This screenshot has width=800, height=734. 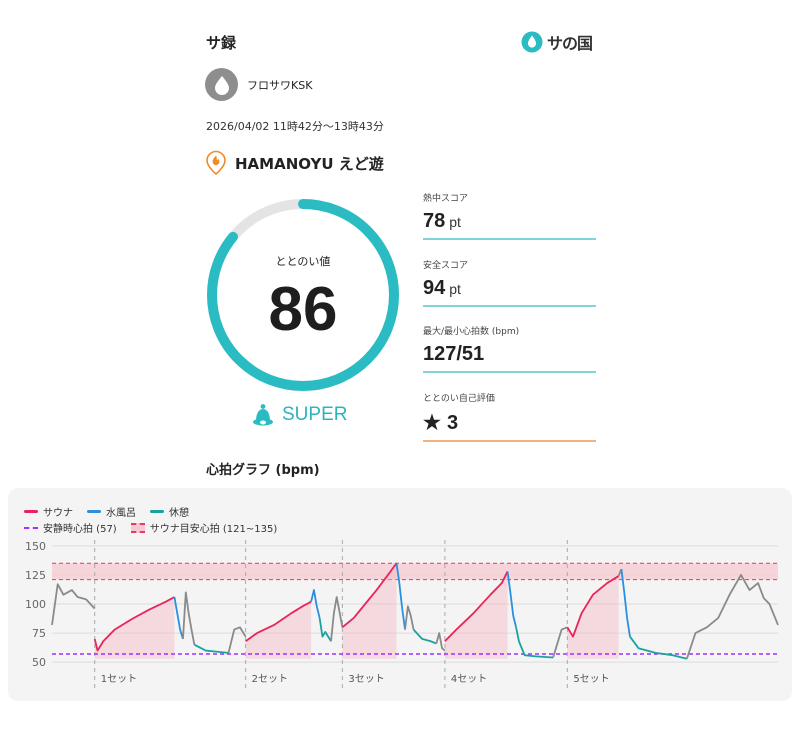 I want to click on stat-value: 78 pt, so click(x=509, y=221).